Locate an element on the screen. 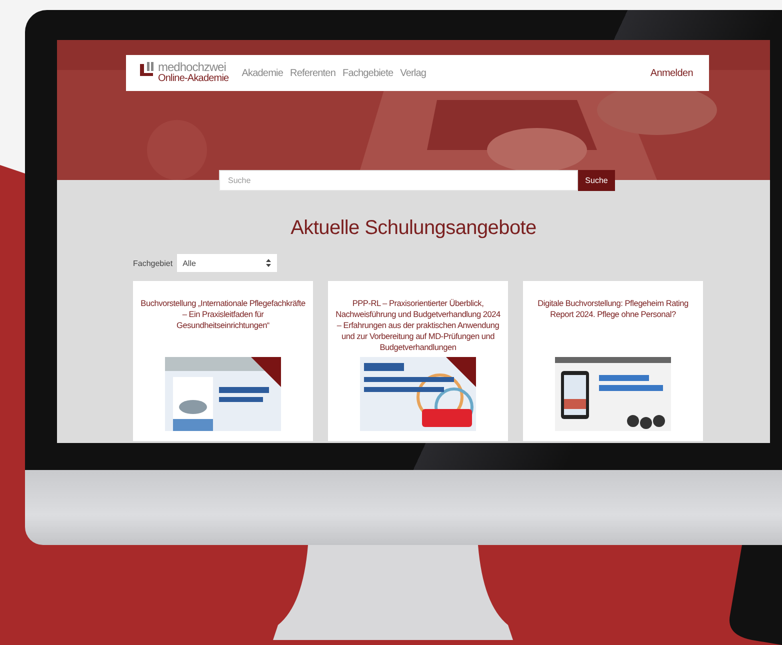 This screenshot has height=645, width=782. logo-text: medhochzwei is located at coordinates (192, 67).